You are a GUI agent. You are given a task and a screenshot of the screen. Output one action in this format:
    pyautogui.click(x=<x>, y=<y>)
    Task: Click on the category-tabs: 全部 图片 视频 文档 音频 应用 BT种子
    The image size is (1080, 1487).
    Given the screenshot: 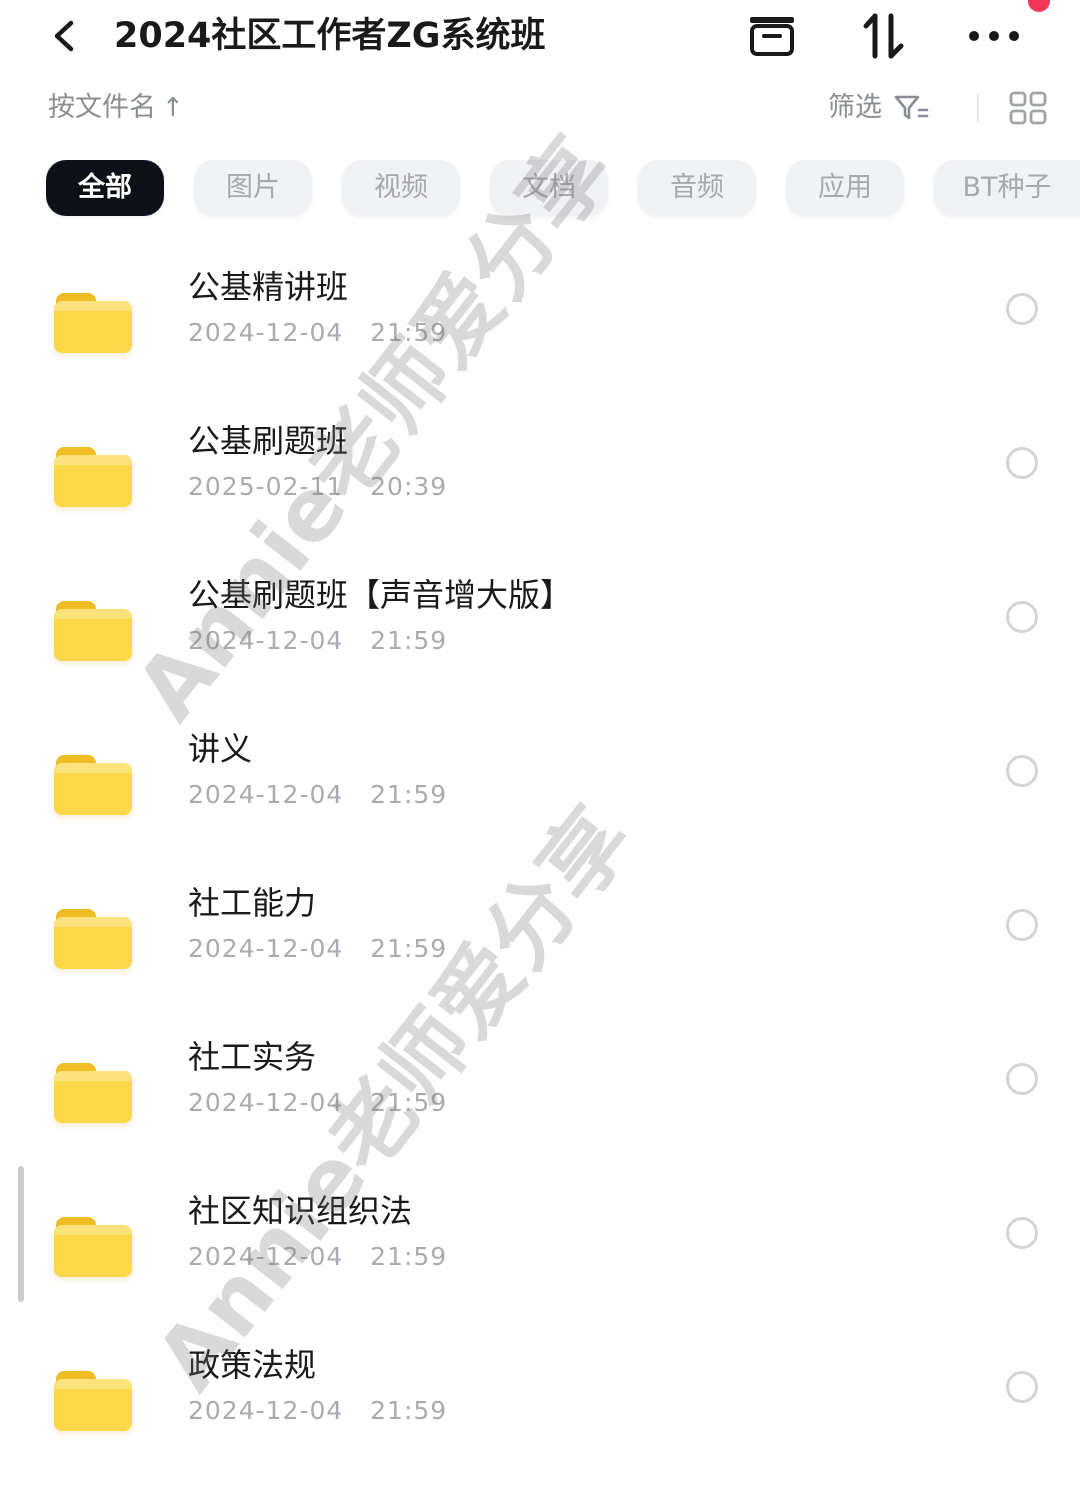 What is the action you would take?
    pyautogui.click(x=540, y=189)
    